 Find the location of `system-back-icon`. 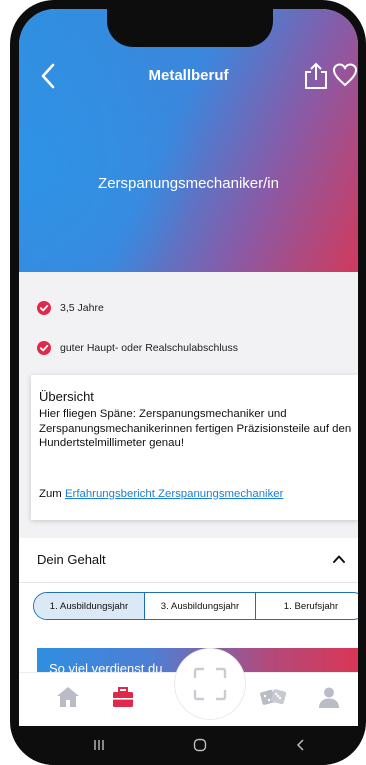

system-back-icon is located at coordinates (301, 745).